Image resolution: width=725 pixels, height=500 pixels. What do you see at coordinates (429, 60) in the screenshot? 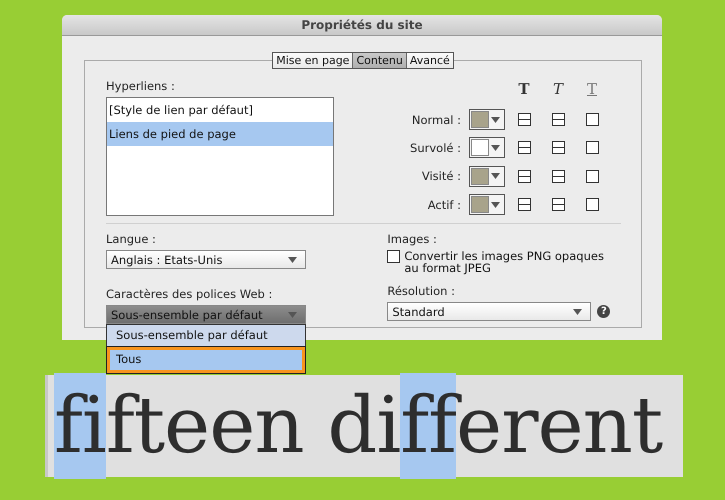
I see `tab: Avancé` at bounding box center [429, 60].